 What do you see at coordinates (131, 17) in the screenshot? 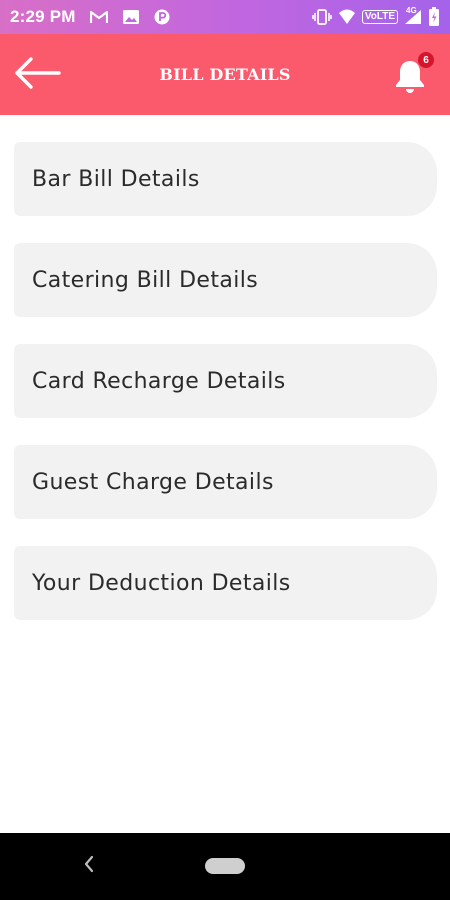
I see `photos-icon` at bounding box center [131, 17].